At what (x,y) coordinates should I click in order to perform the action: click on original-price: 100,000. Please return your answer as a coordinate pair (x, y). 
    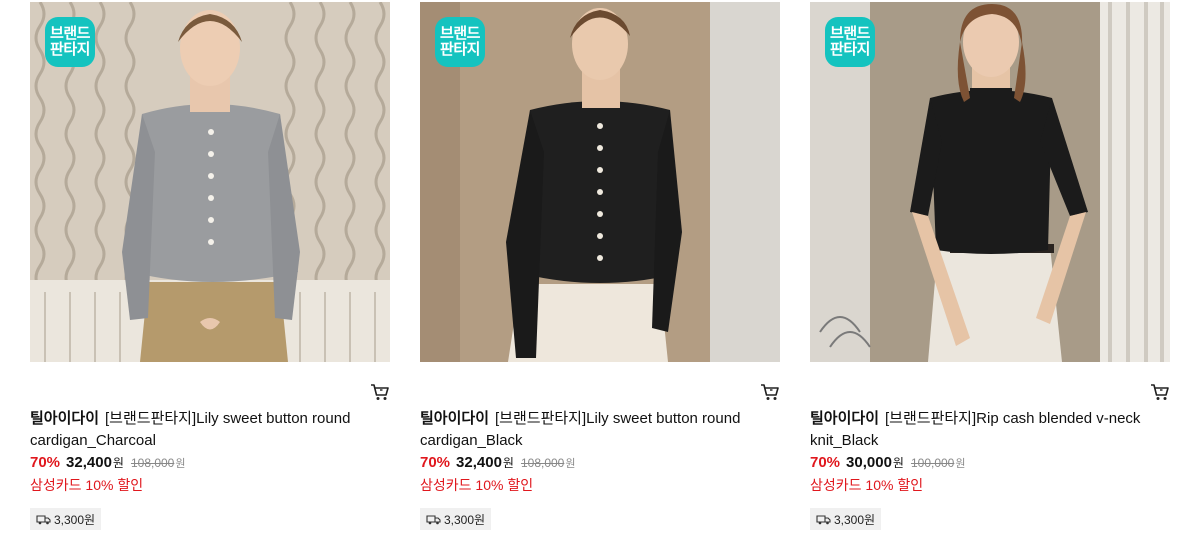
    Looking at the image, I should click on (932, 463).